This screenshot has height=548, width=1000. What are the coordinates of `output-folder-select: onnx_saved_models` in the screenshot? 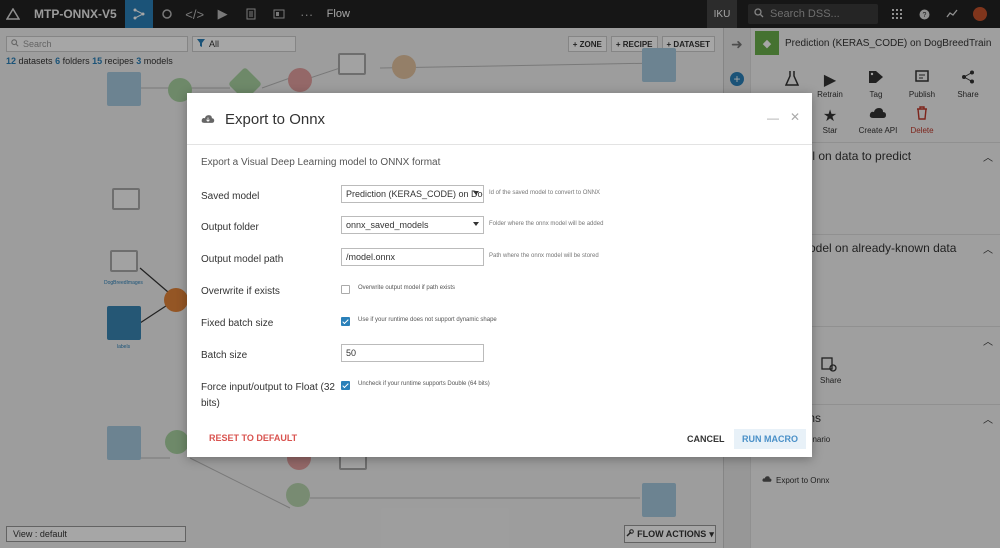 It's located at (412, 225).